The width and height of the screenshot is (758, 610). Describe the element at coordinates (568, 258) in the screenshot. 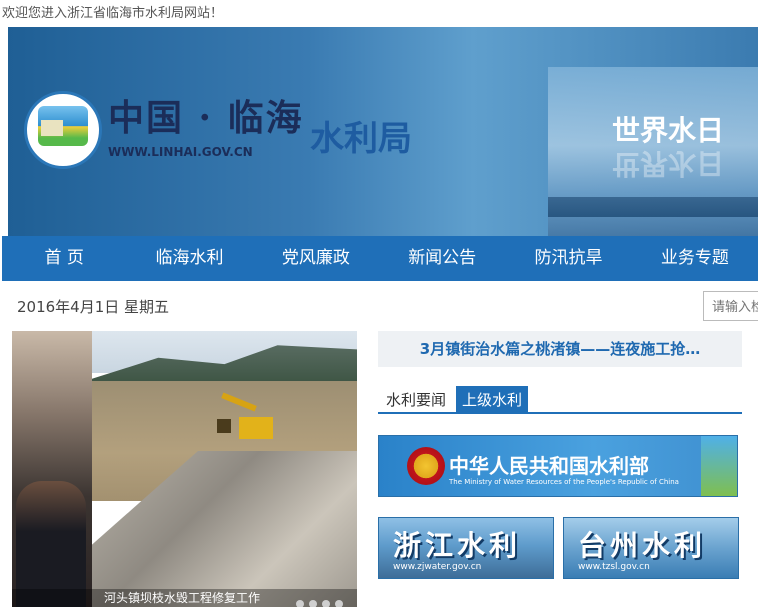

I see `nav-flood-drought: 防汛抗旱` at that location.